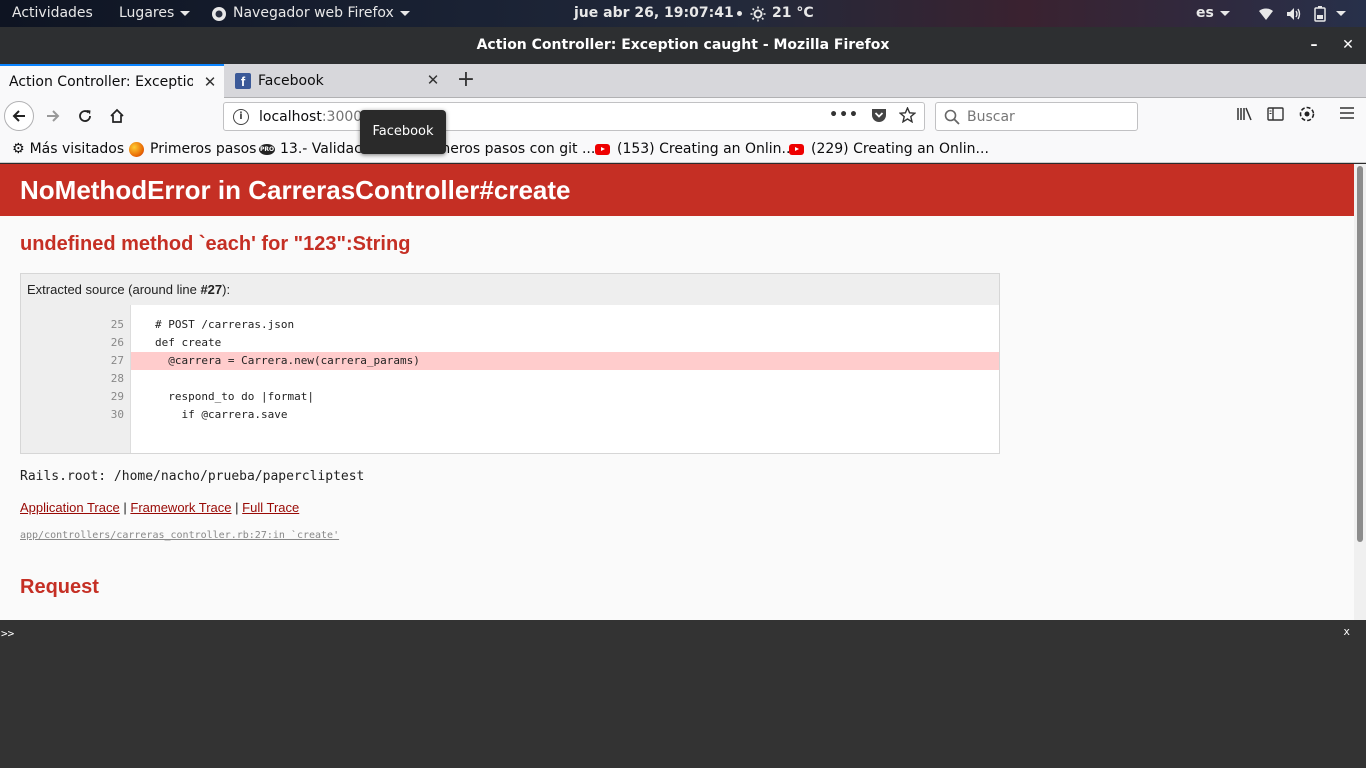  I want to click on sidebar-button, so click(1275, 116).